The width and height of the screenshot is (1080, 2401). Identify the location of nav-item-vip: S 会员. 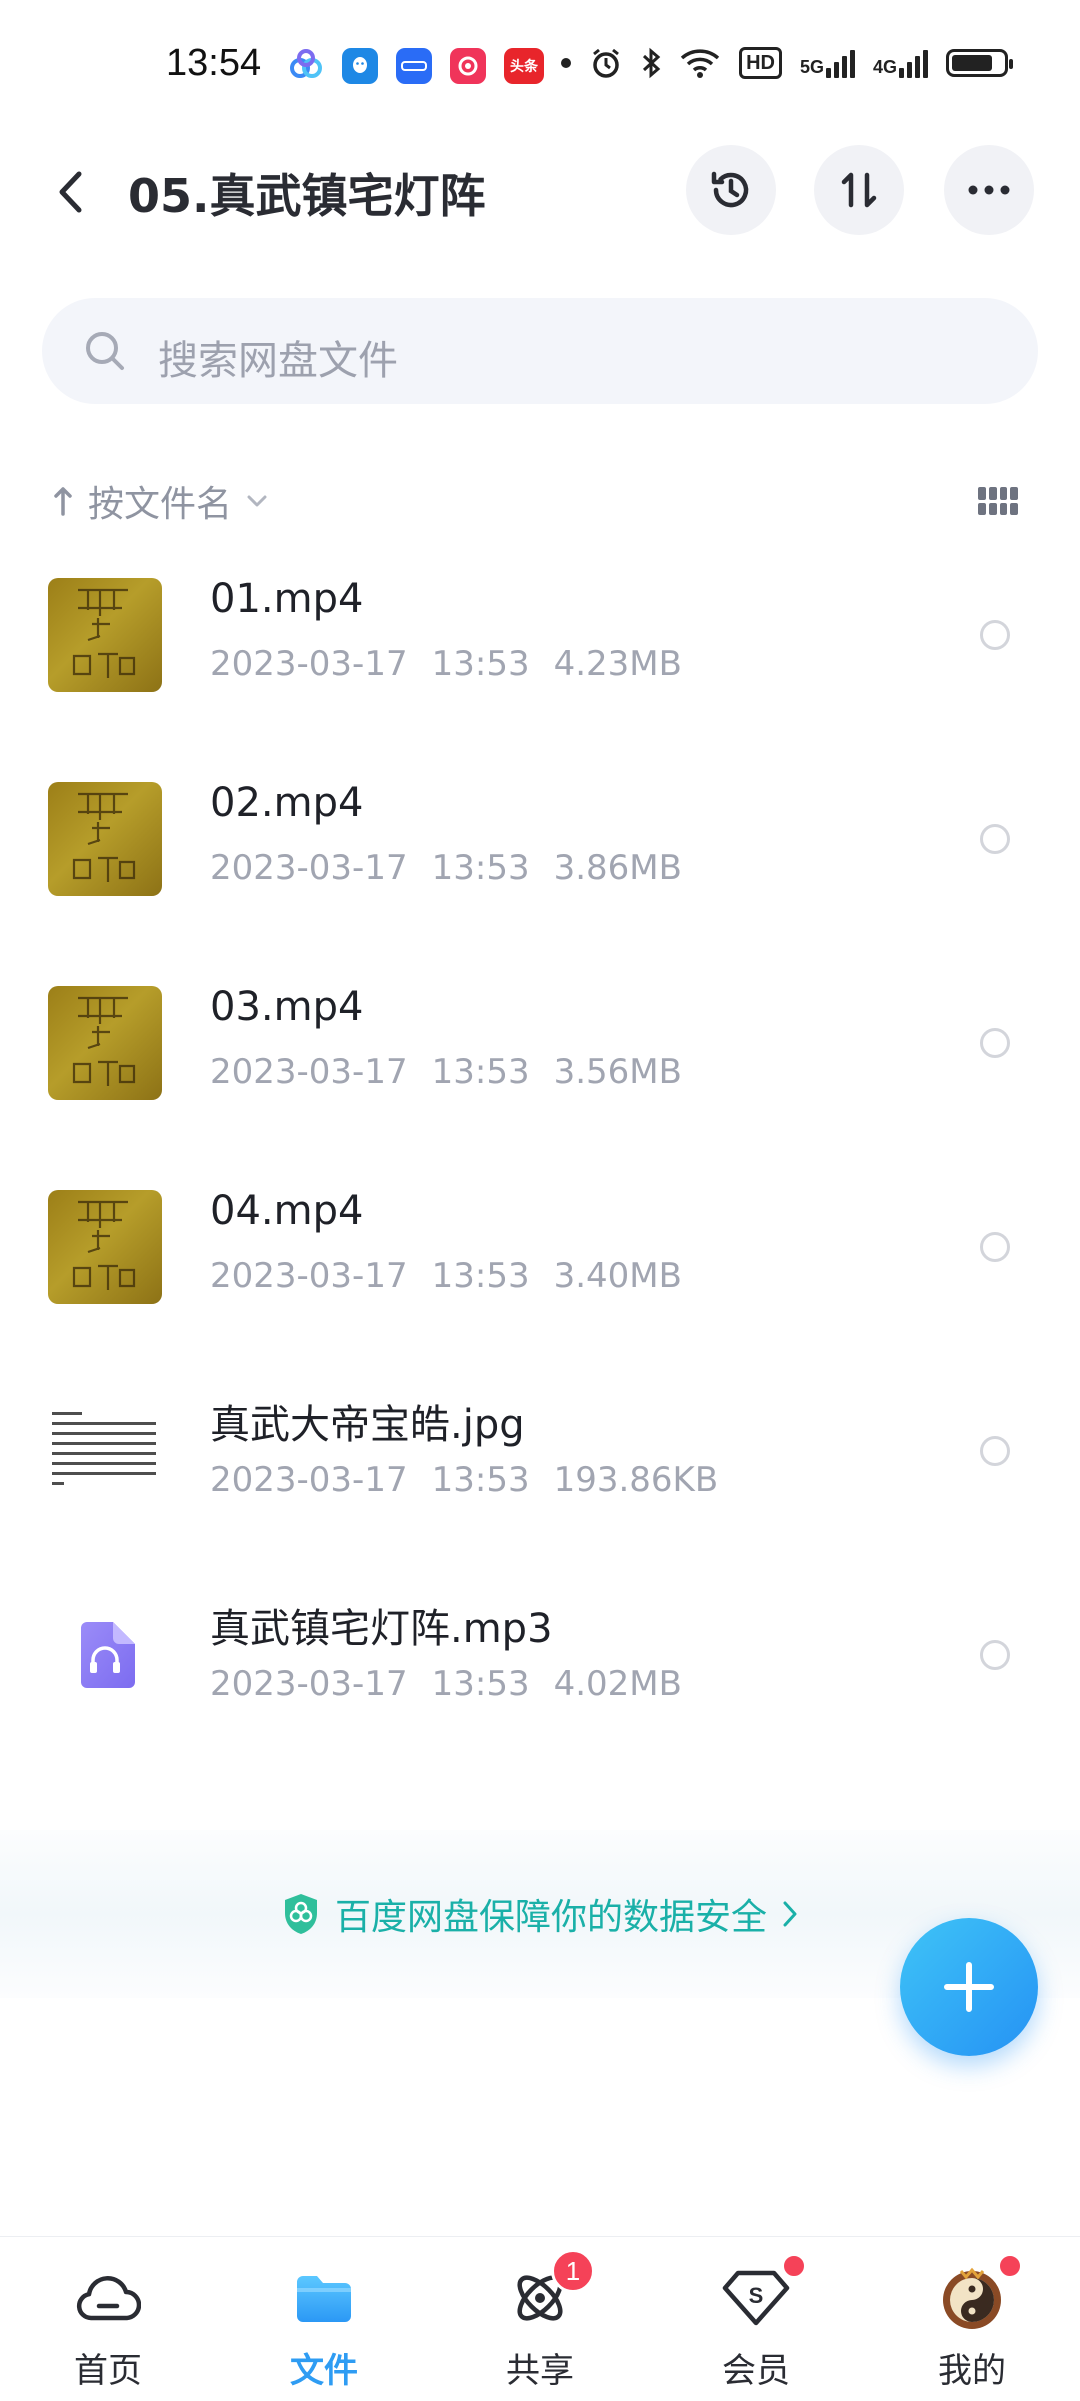
(756, 2319).